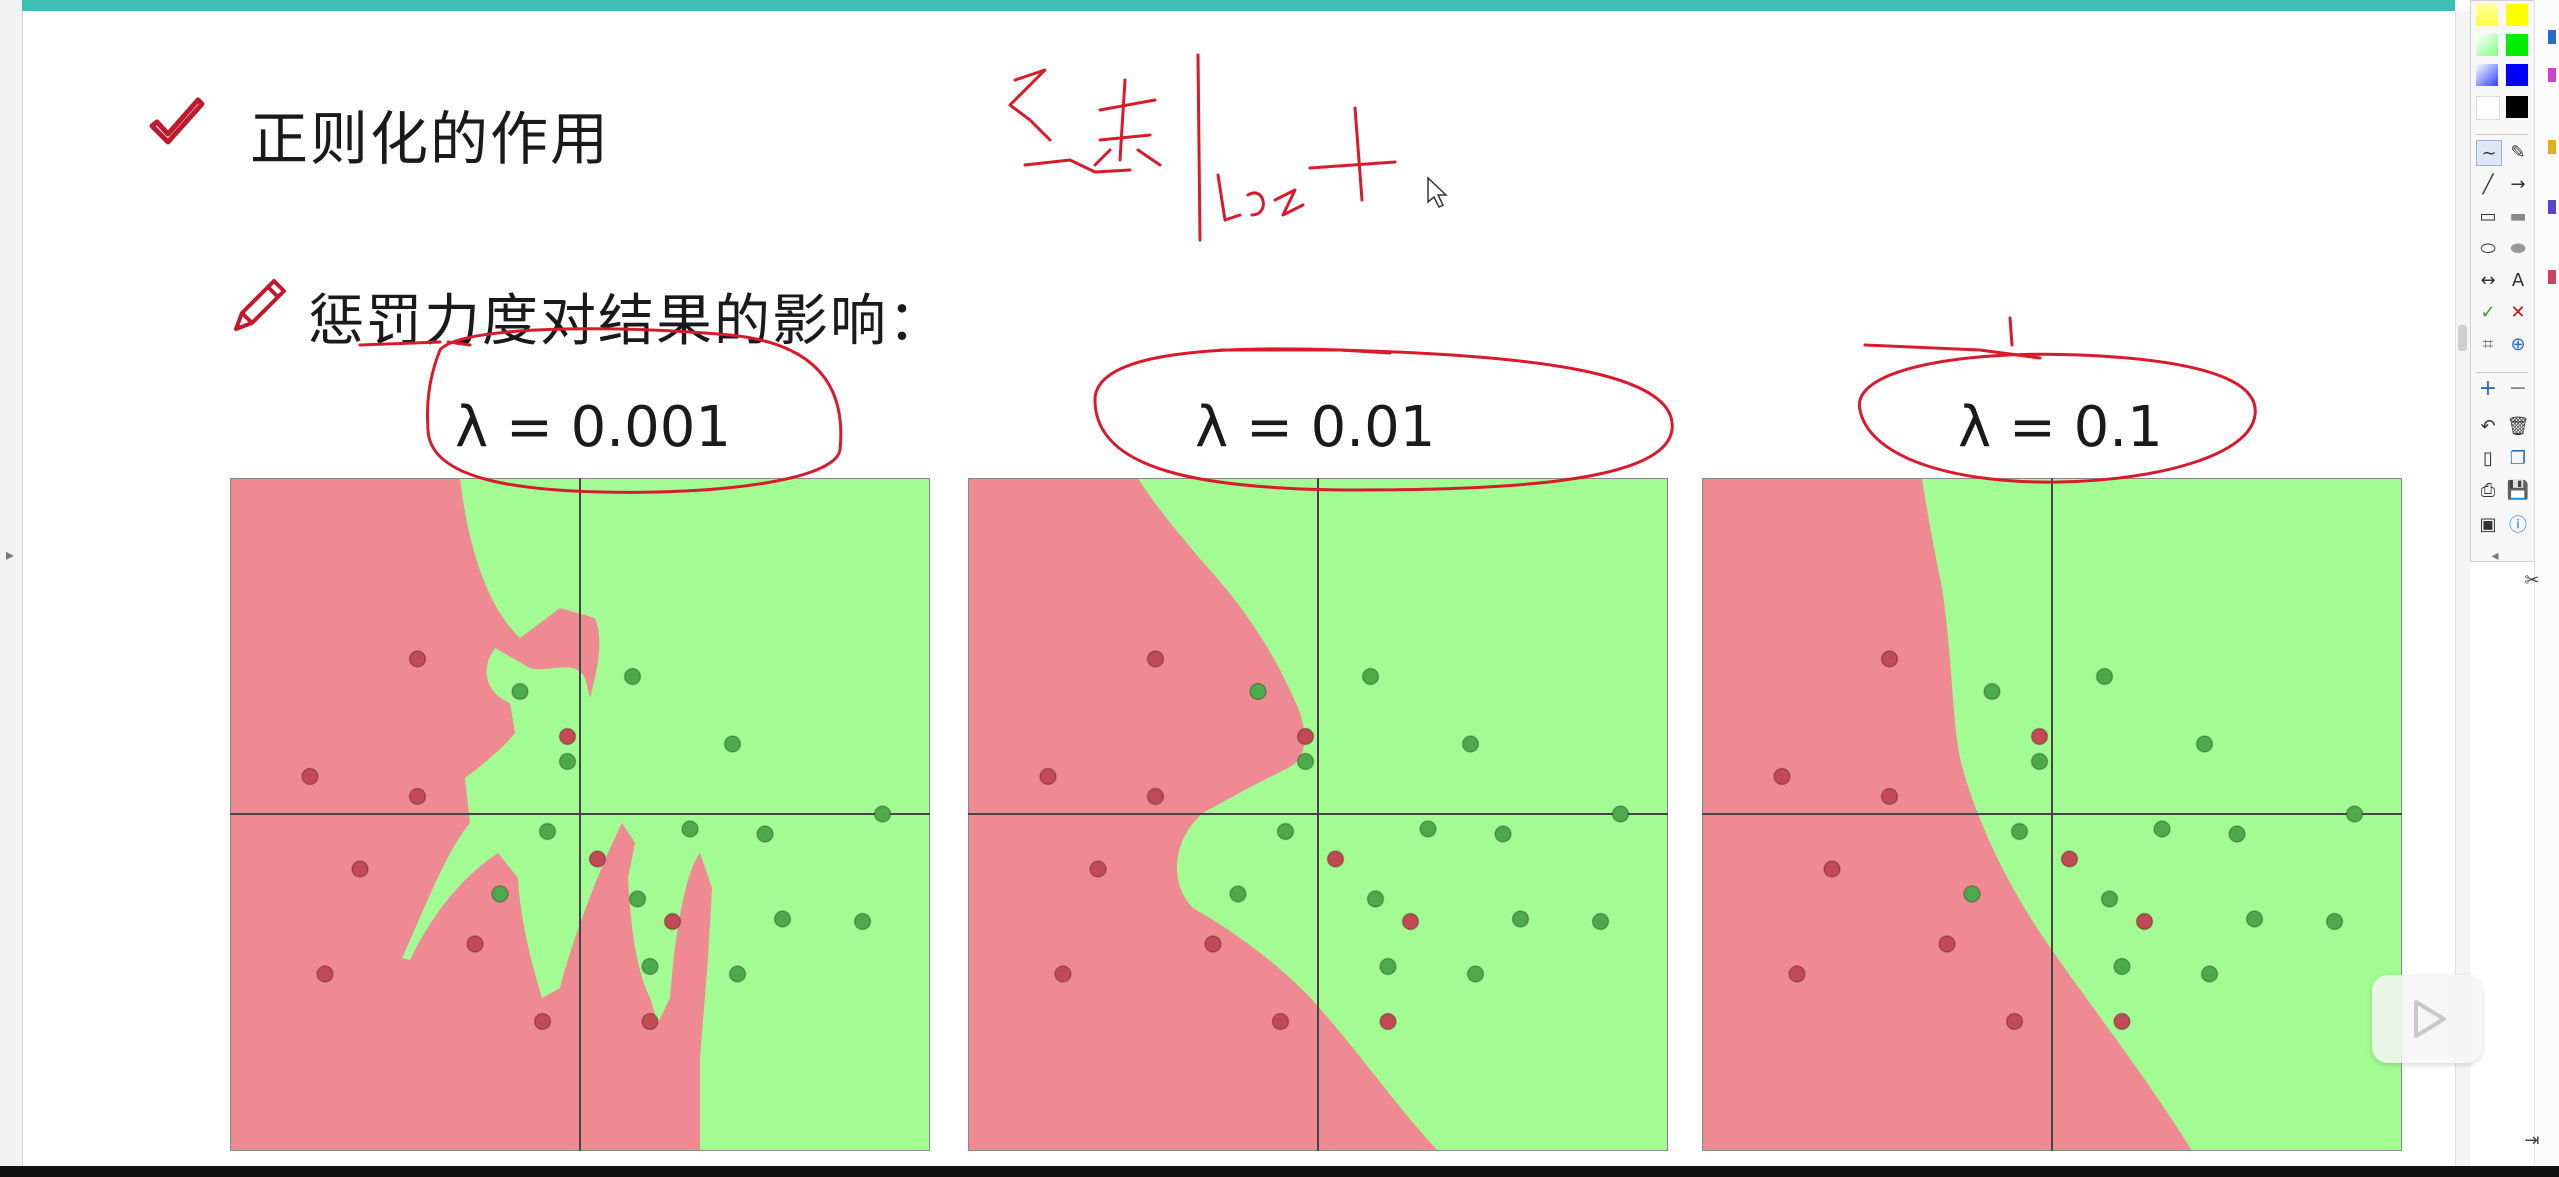 This screenshot has height=1177, width=2559. What do you see at coordinates (2488, 216) in the screenshot?
I see `rectangle-icon: ▭` at bounding box center [2488, 216].